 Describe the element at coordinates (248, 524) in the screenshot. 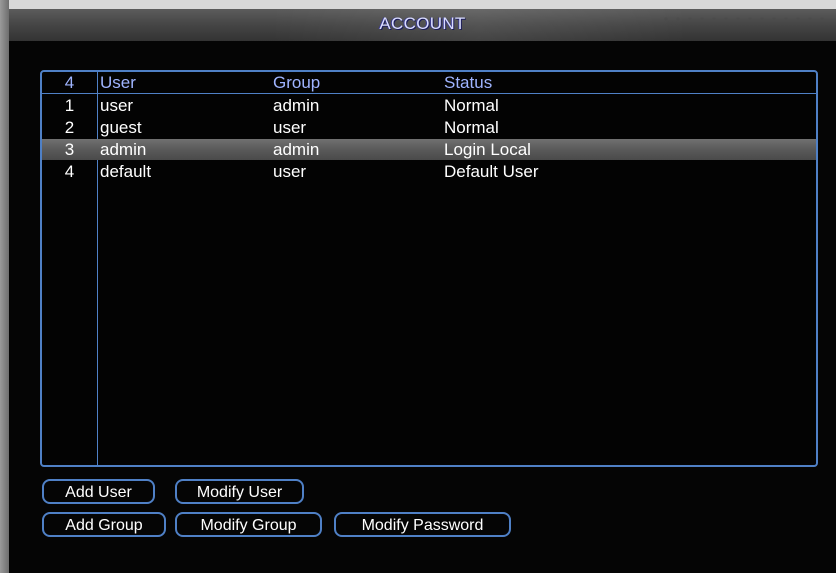

I see `modify-group-button: Modify Group` at that location.